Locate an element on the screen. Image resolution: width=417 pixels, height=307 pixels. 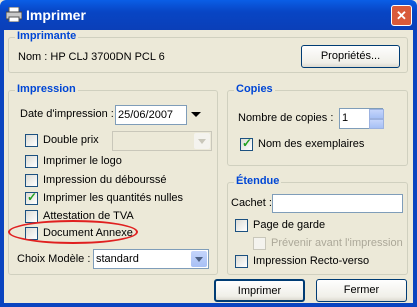
title-bar: Imprimer ✕ is located at coordinates (208, 15).